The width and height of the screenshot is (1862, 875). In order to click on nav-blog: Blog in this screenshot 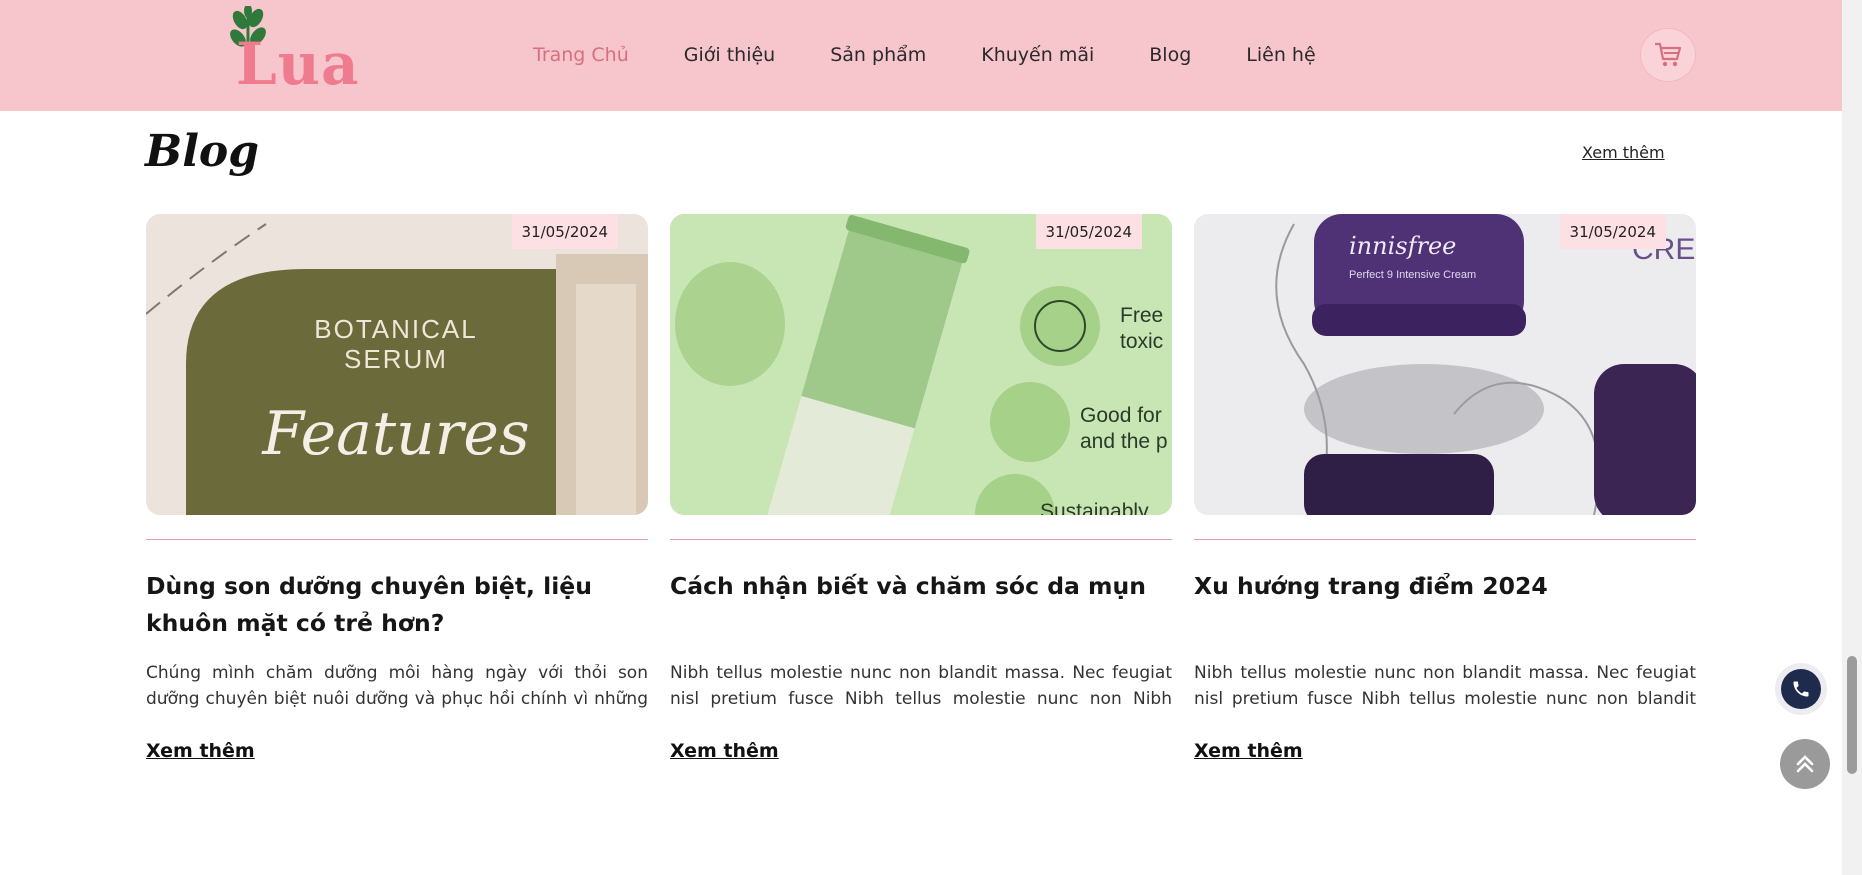, I will do `click(1170, 55)`.